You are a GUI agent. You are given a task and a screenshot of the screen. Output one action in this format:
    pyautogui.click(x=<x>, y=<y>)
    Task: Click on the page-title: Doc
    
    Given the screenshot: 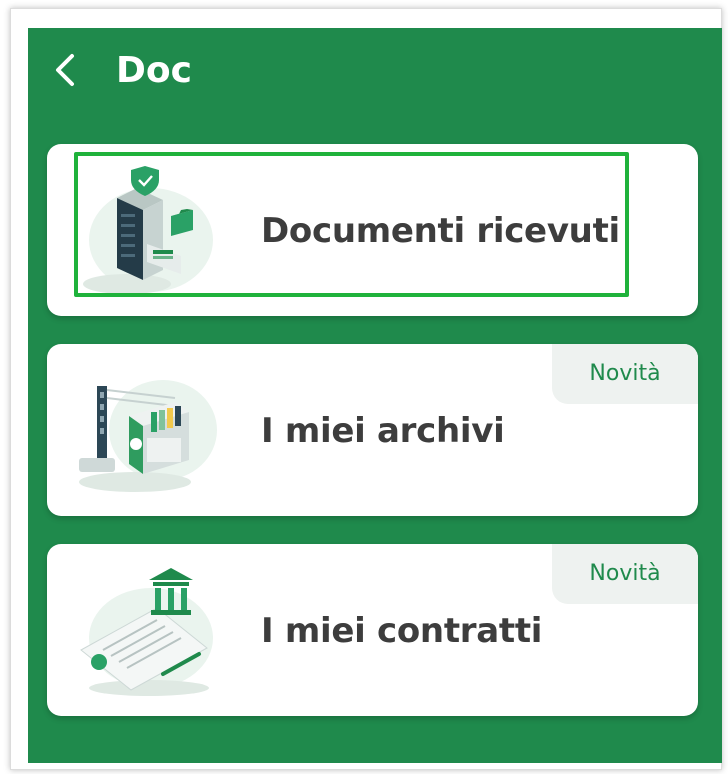 What is the action you would take?
    pyautogui.click(x=154, y=70)
    